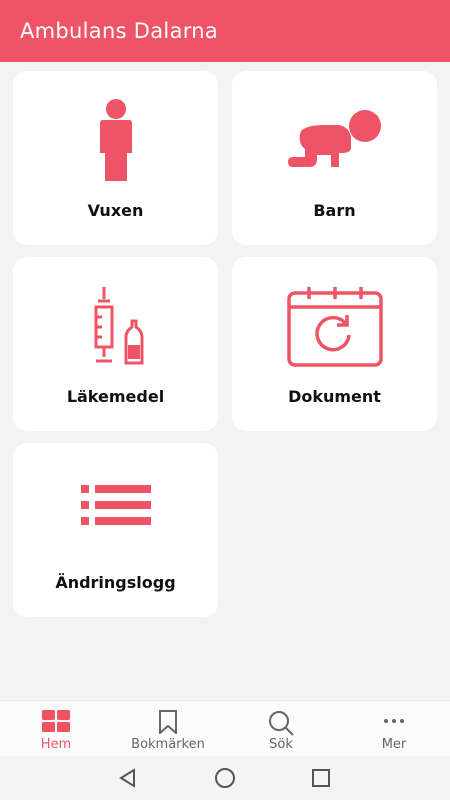 The width and height of the screenshot is (450, 800). Describe the element at coordinates (56, 744) in the screenshot. I see `nav-label: Hem` at that location.